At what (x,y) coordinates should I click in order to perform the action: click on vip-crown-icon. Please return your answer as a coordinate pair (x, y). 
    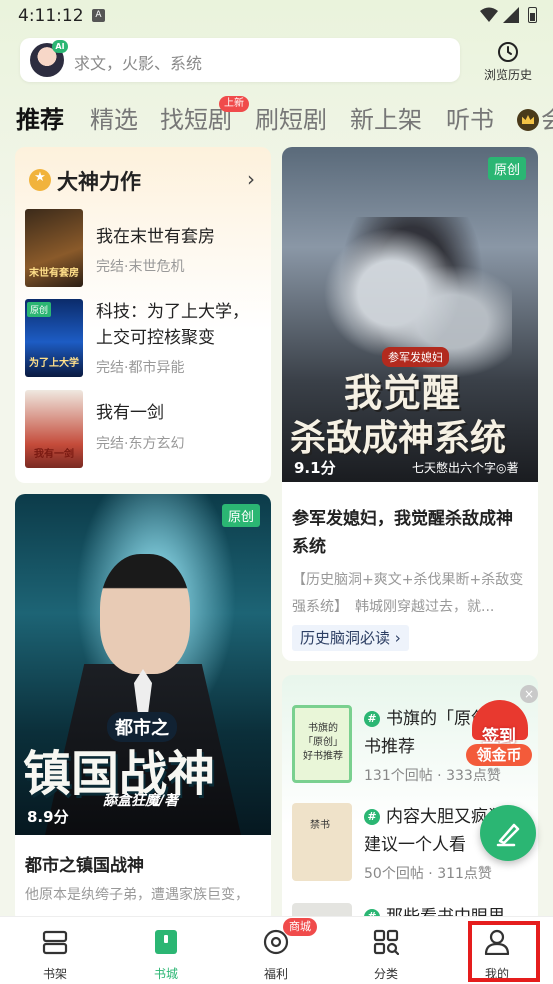
    Looking at the image, I should click on (528, 120).